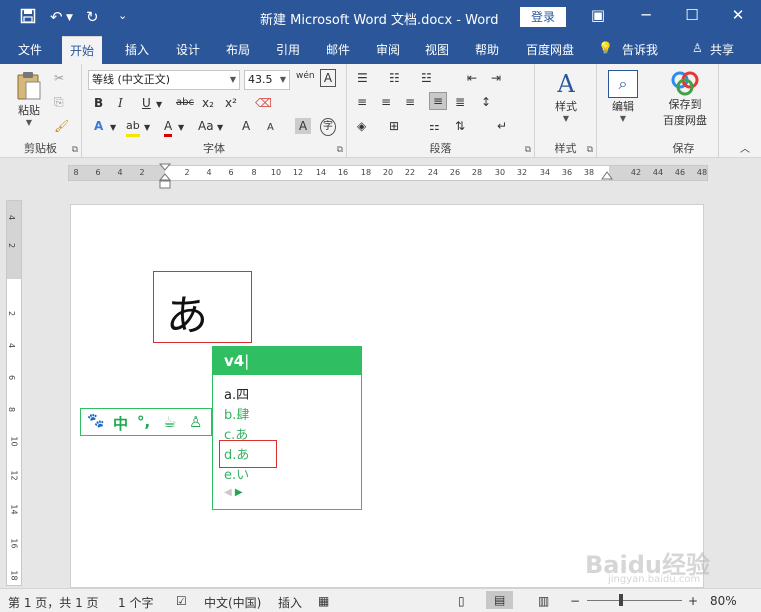  I want to click on font-name-dropdown-icon: ▼, so click(233, 80).